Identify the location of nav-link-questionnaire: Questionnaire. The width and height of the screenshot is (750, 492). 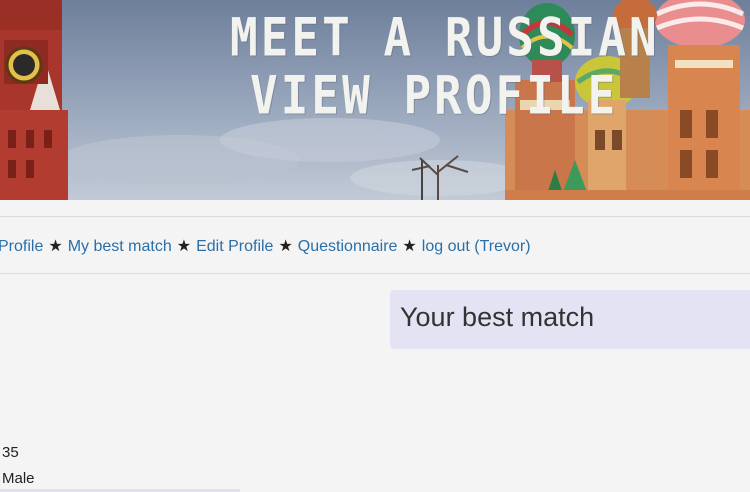
(348, 246).